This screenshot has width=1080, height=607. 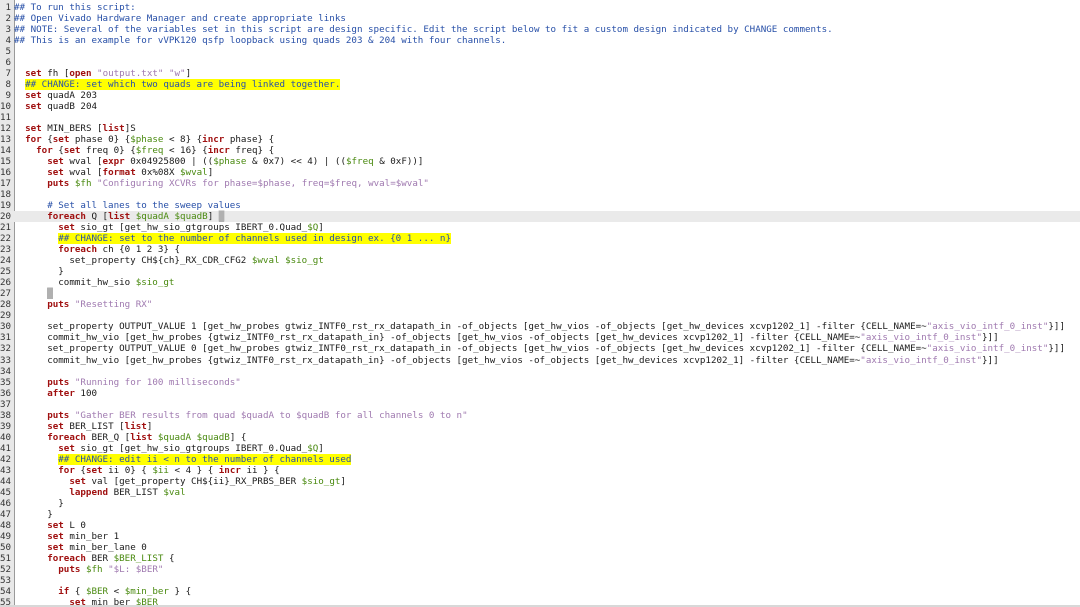 What do you see at coordinates (540, 404) in the screenshot?
I see `code-line: 37` at bounding box center [540, 404].